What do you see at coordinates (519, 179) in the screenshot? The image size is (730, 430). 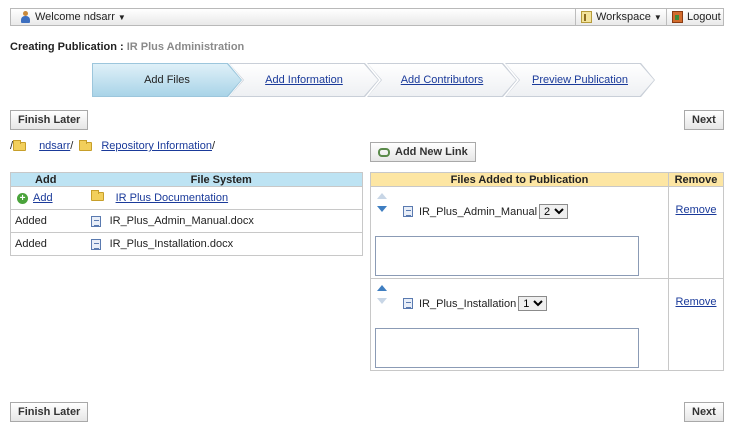 I see `column-header-files-added: Files Added to Publication` at bounding box center [519, 179].